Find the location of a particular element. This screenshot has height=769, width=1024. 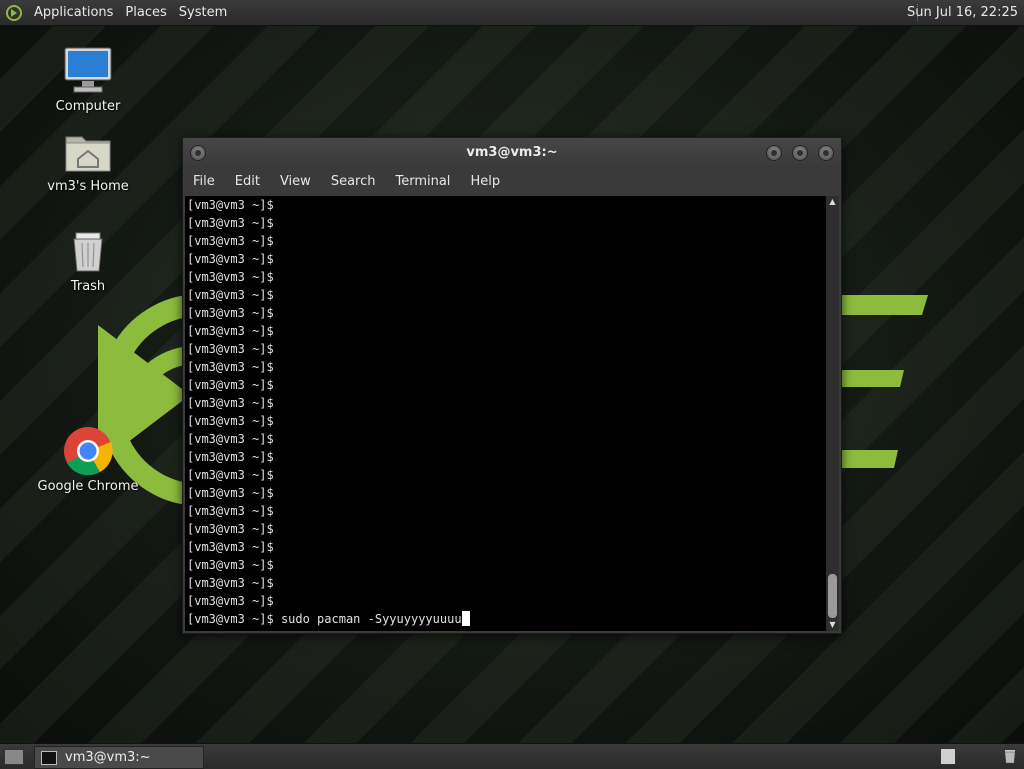

desktop-icon-home: vm3's Home is located at coordinates (88, 159).